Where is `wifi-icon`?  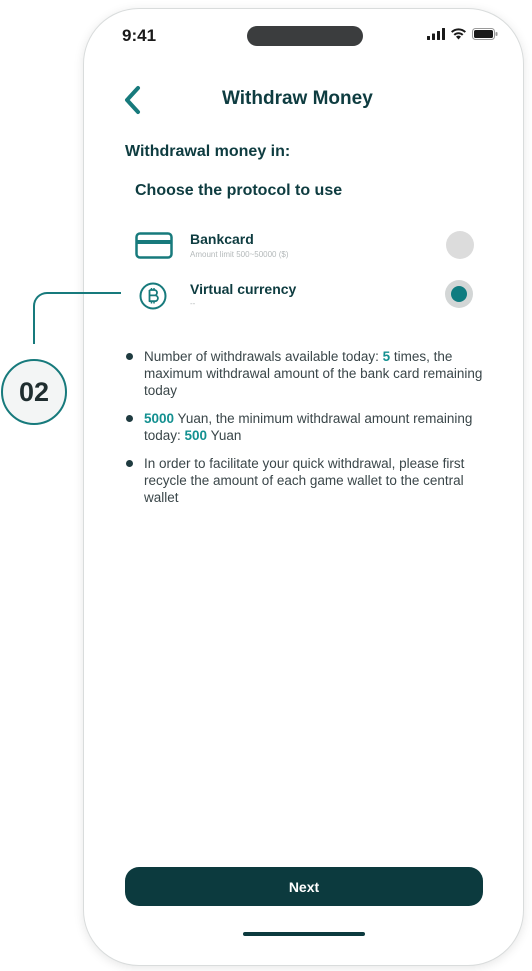
wifi-icon is located at coordinates (458, 34).